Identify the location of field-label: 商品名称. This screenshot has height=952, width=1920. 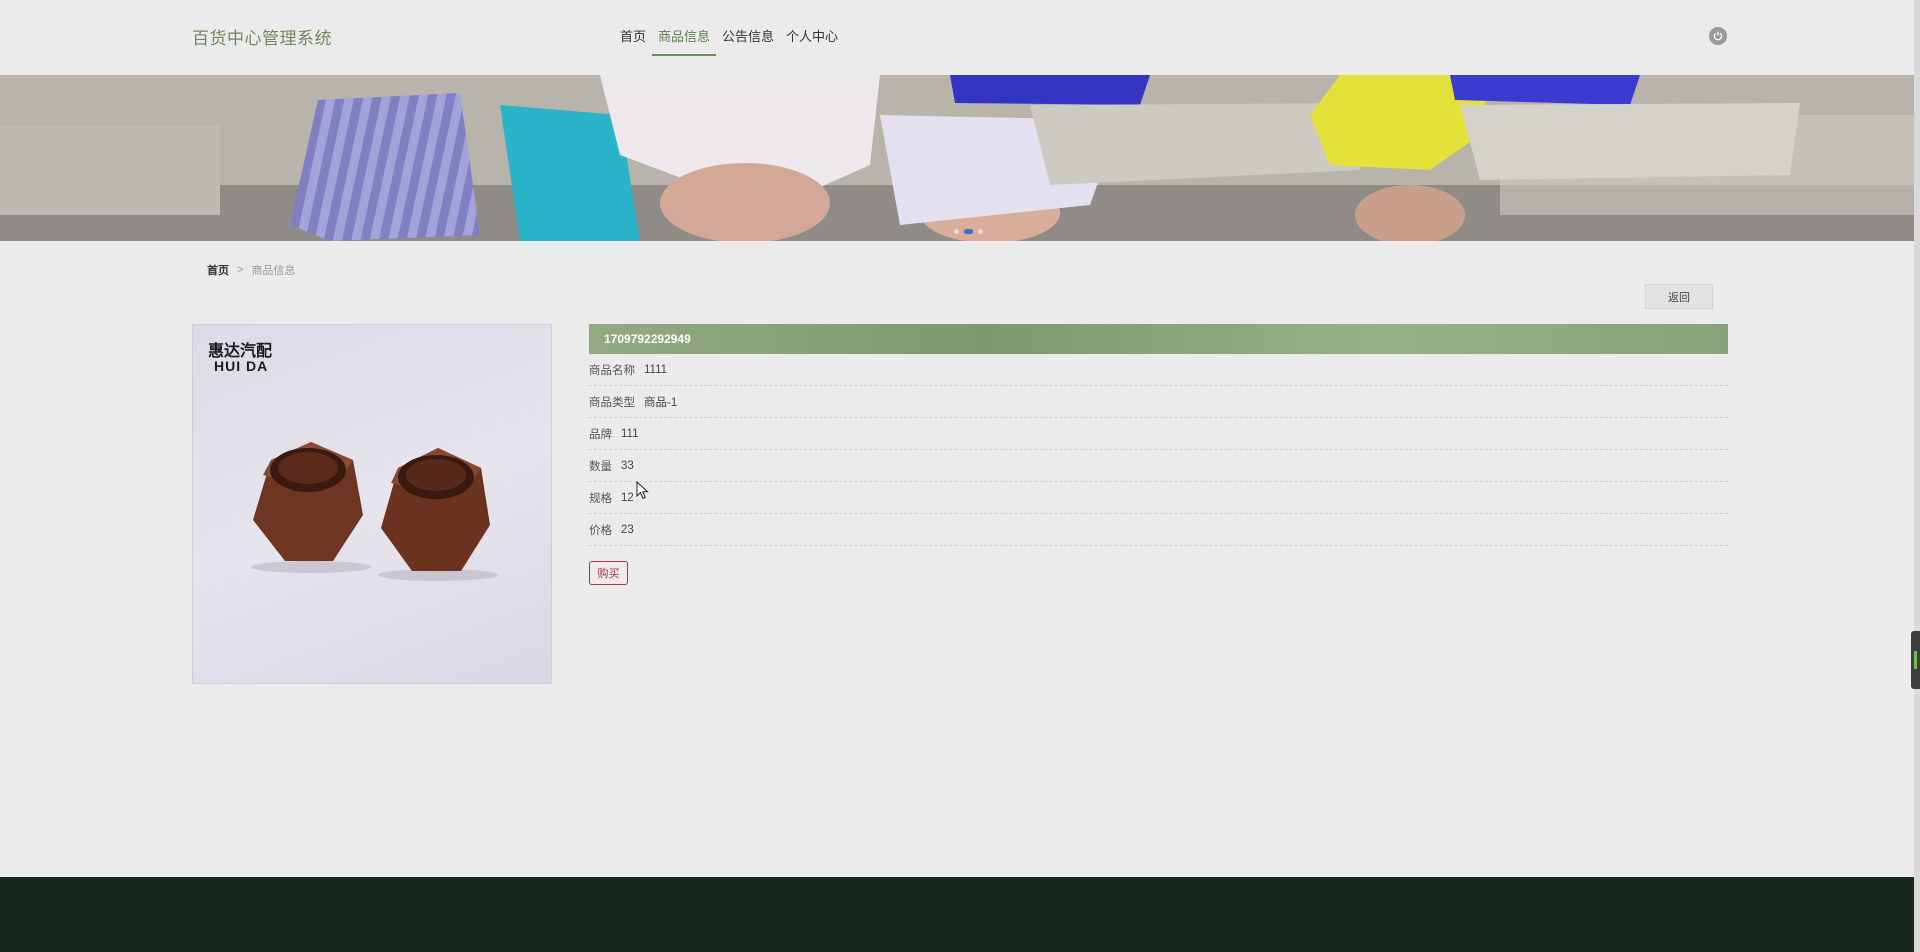
(612, 370).